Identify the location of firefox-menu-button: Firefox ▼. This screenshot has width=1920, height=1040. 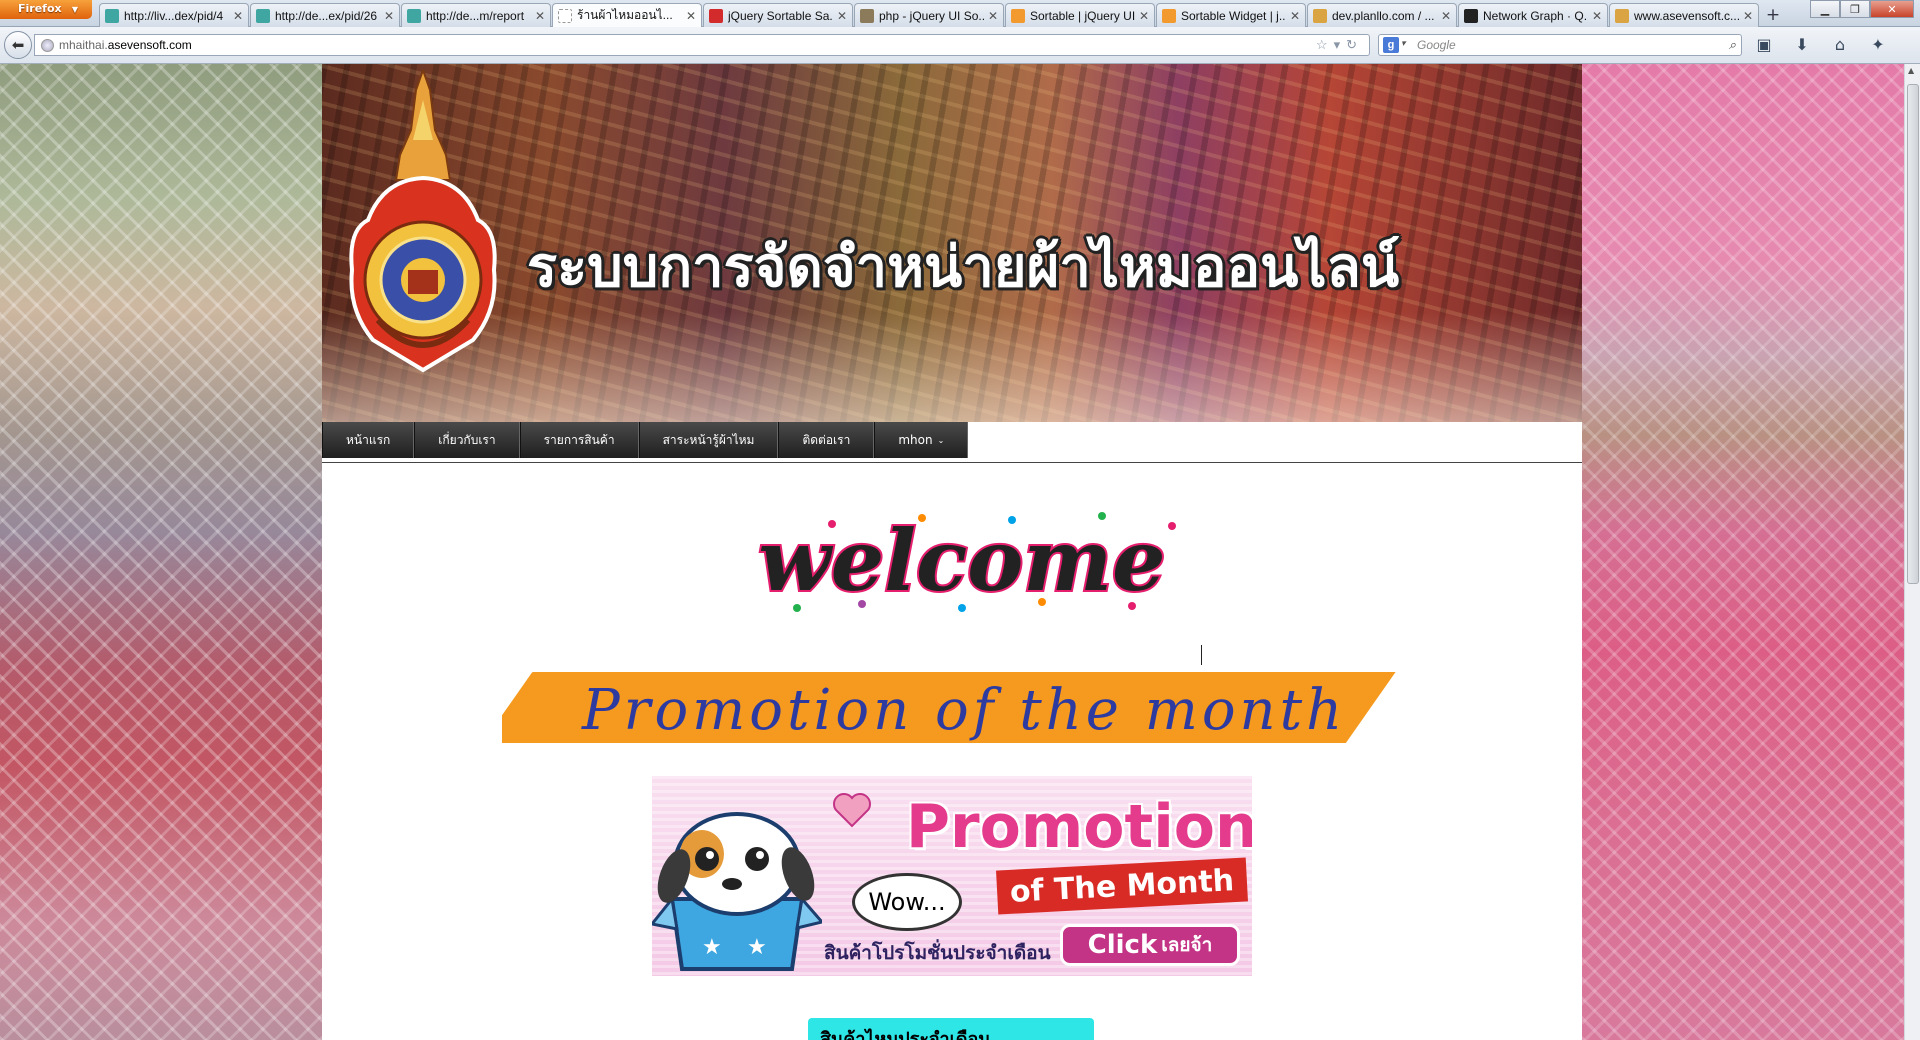
(46, 9).